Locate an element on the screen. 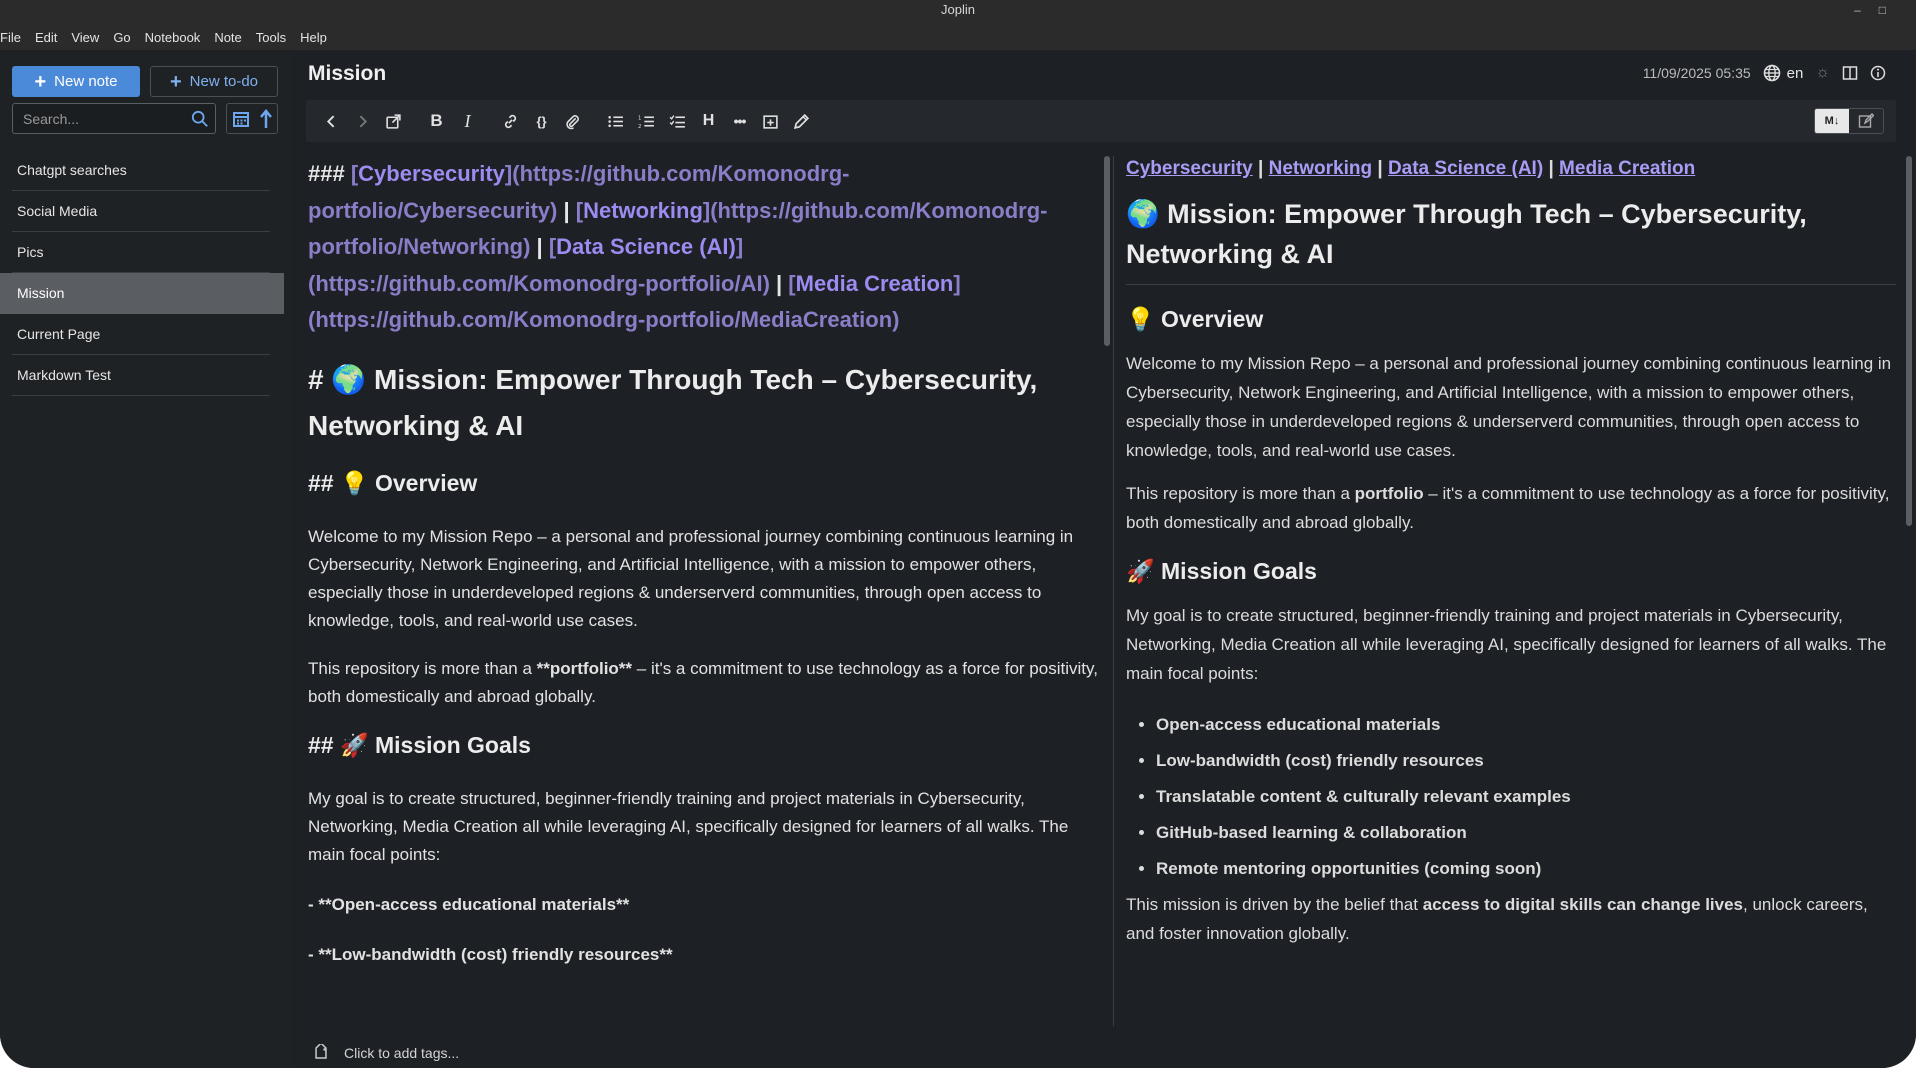 The height and width of the screenshot is (1068, 1916). preview-scrollbar is located at coordinates (1909, 341).